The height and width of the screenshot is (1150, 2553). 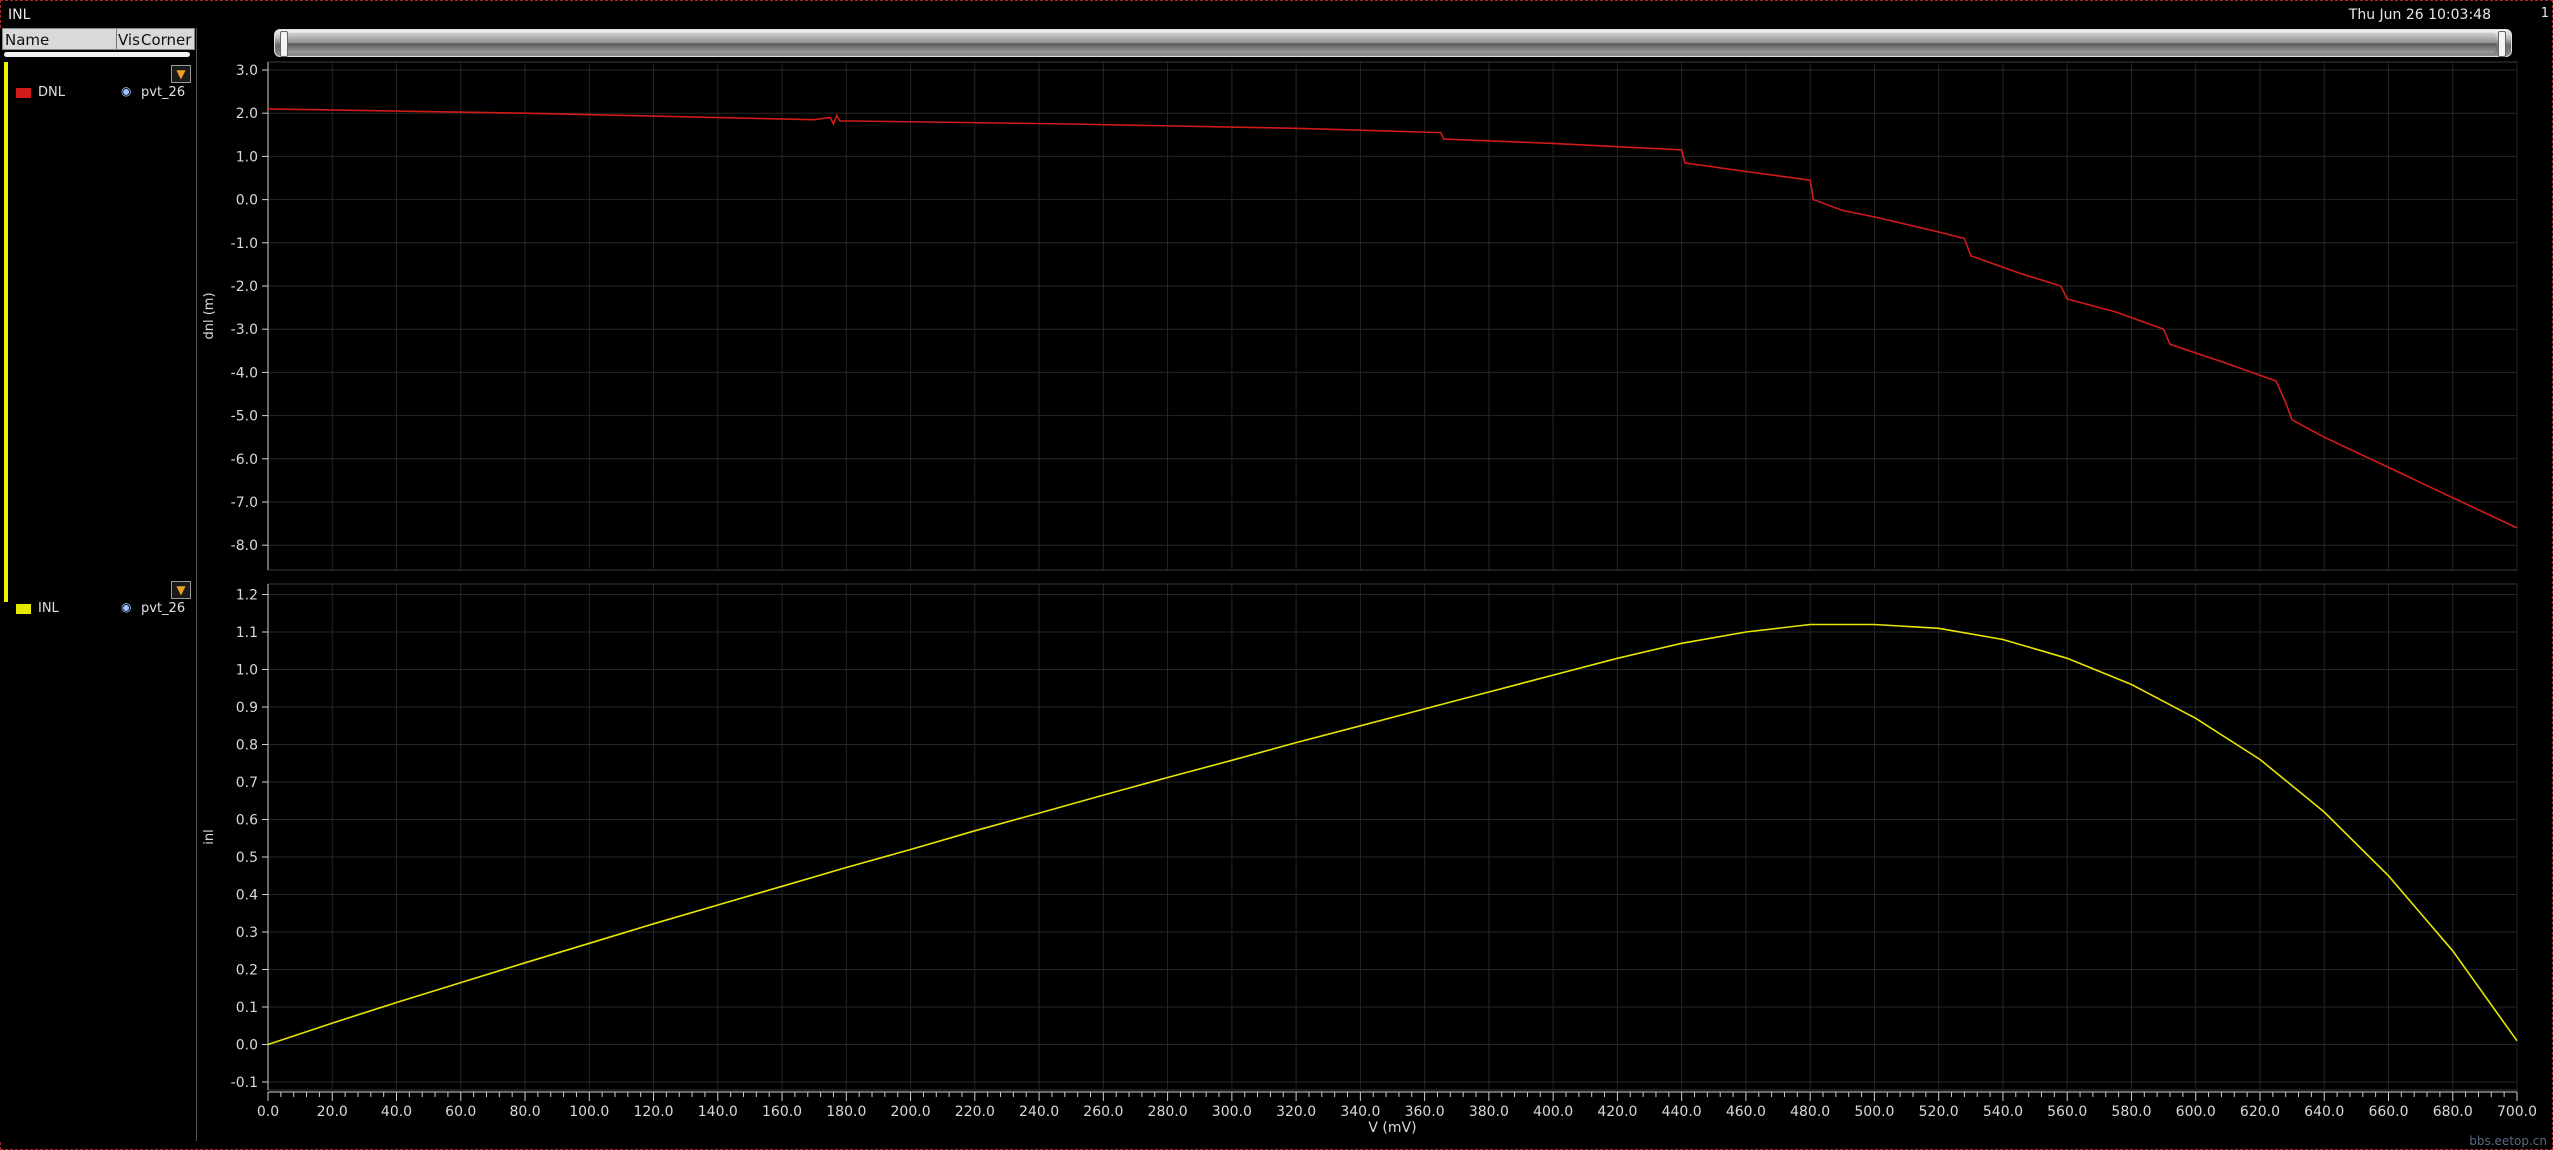 I want to click on x-tick-label: 300.0, so click(x=1232, y=1112).